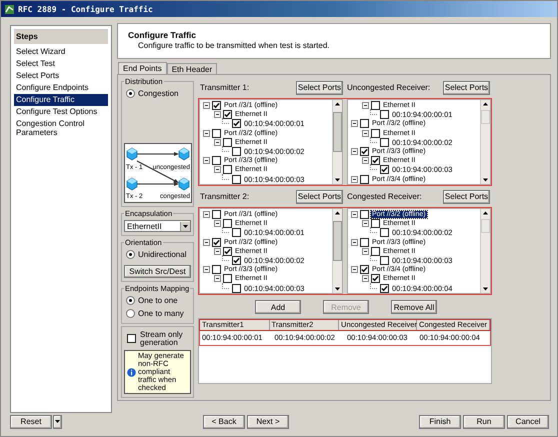 The image size is (558, 437). What do you see at coordinates (131, 372) in the screenshot?
I see `info-icon` at bounding box center [131, 372].